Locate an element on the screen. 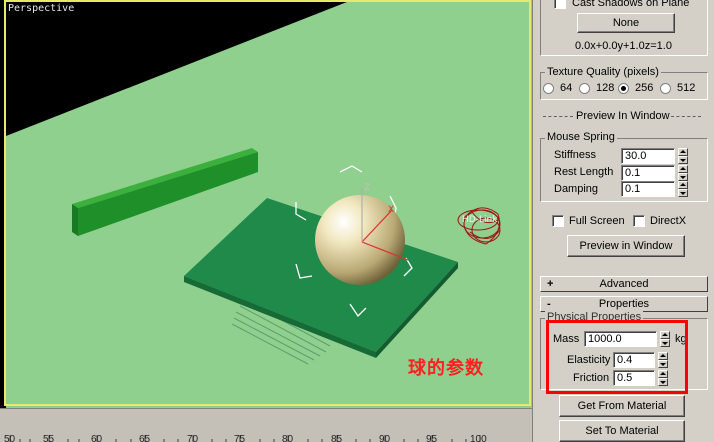  ruler-tick-label: 100 is located at coordinates (478, 438).